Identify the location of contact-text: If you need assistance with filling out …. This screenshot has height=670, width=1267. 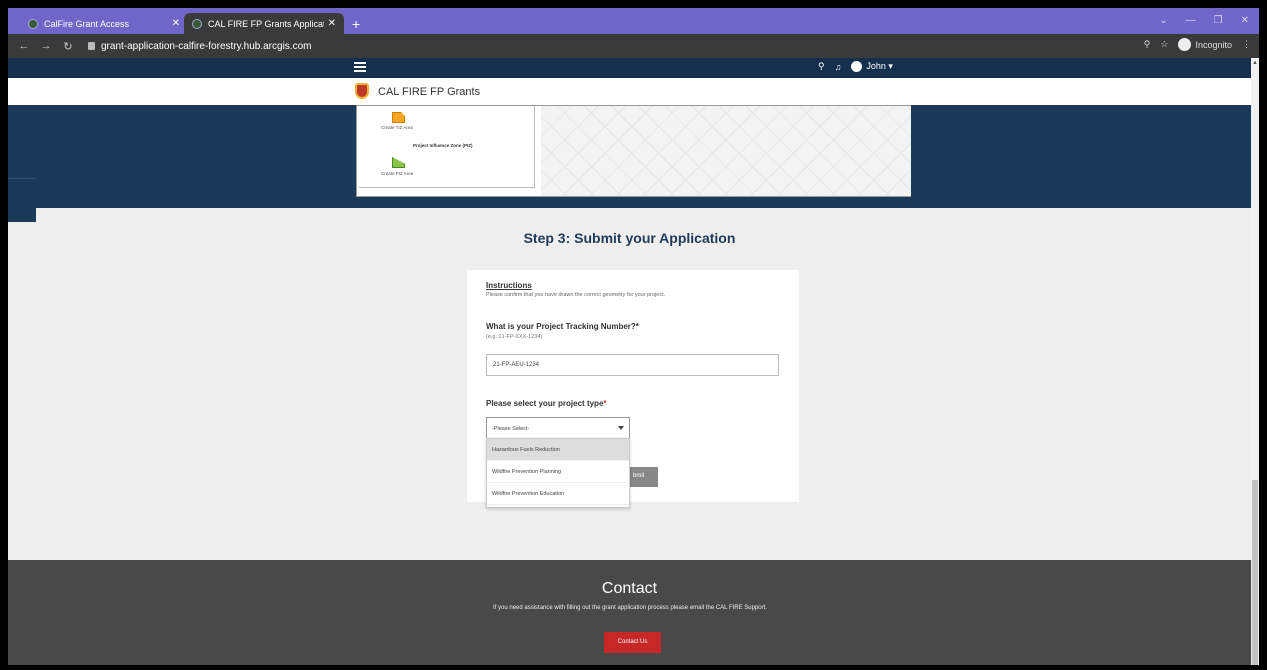
(630, 608).